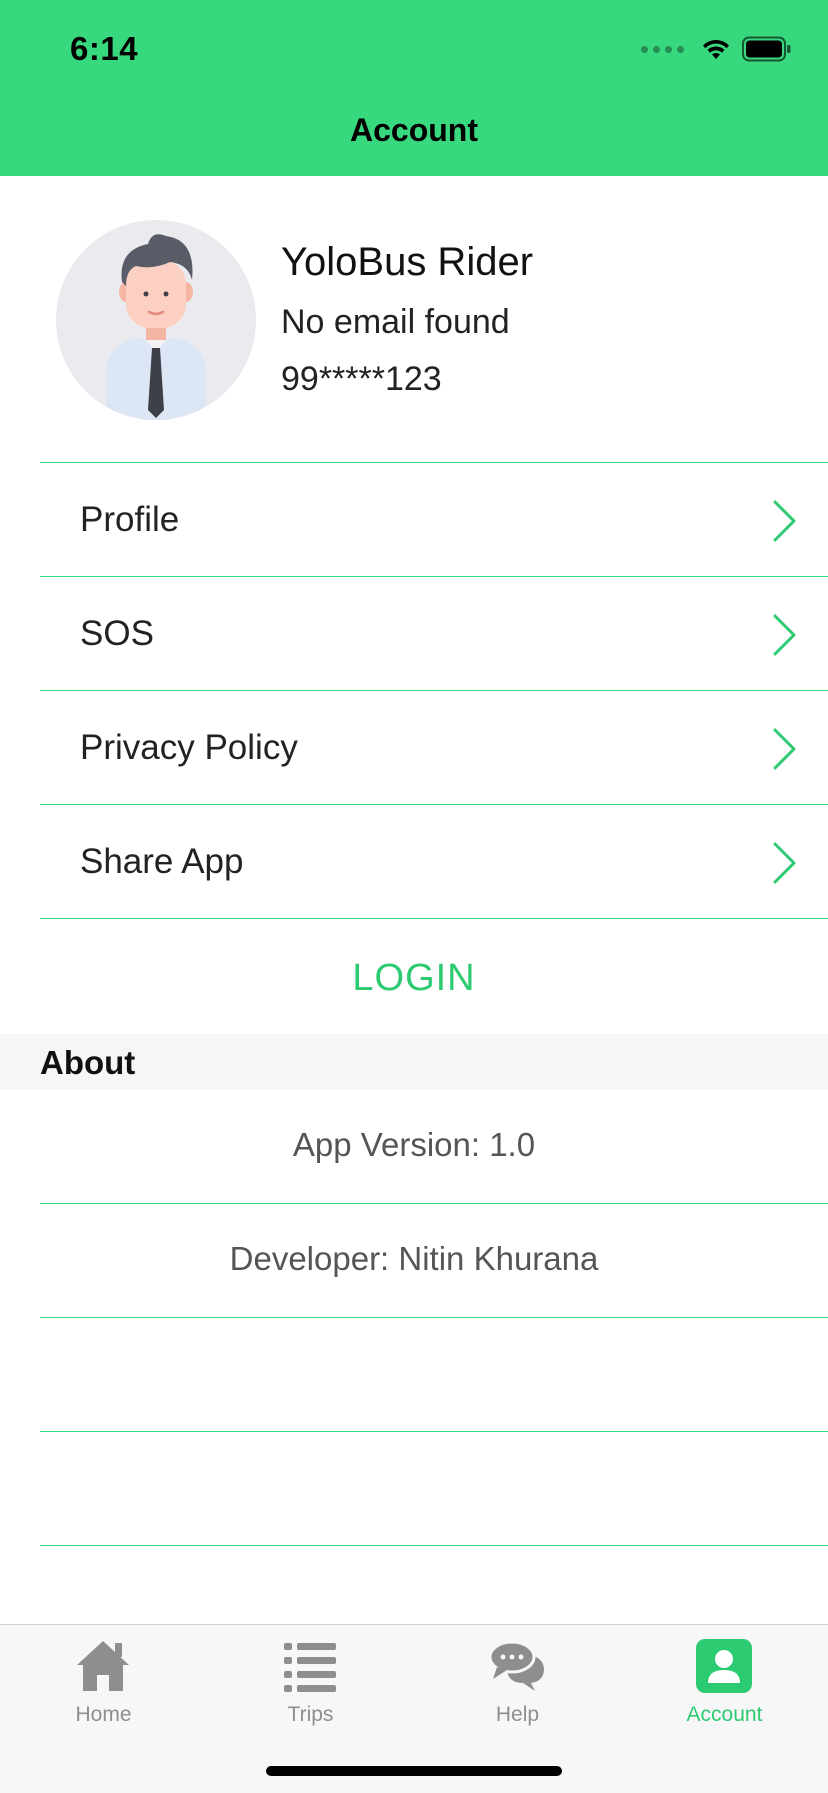  What do you see at coordinates (310, 1714) in the screenshot?
I see `tab-label: Trips` at bounding box center [310, 1714].